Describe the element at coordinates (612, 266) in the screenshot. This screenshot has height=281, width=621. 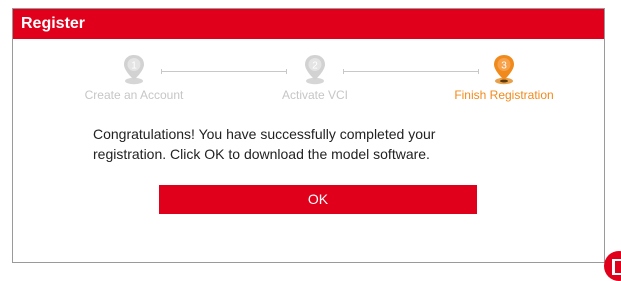
I see `app-logo-icon` at that location.